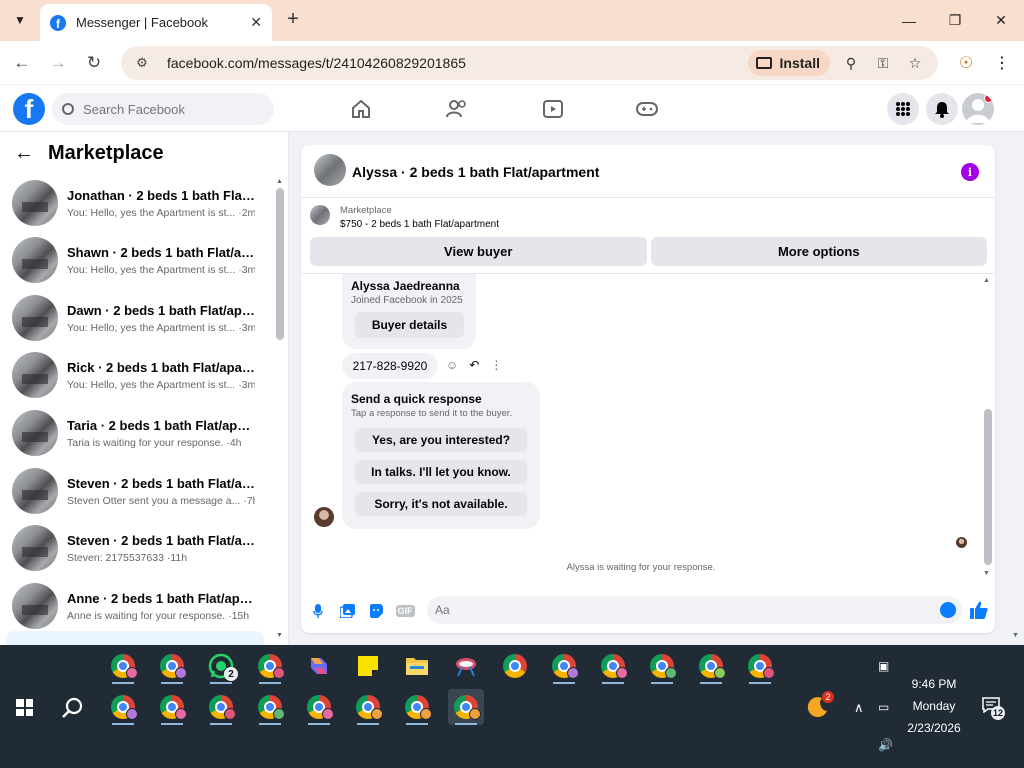  I want to click on back-arrow-icon: ←, so click(24, 153).